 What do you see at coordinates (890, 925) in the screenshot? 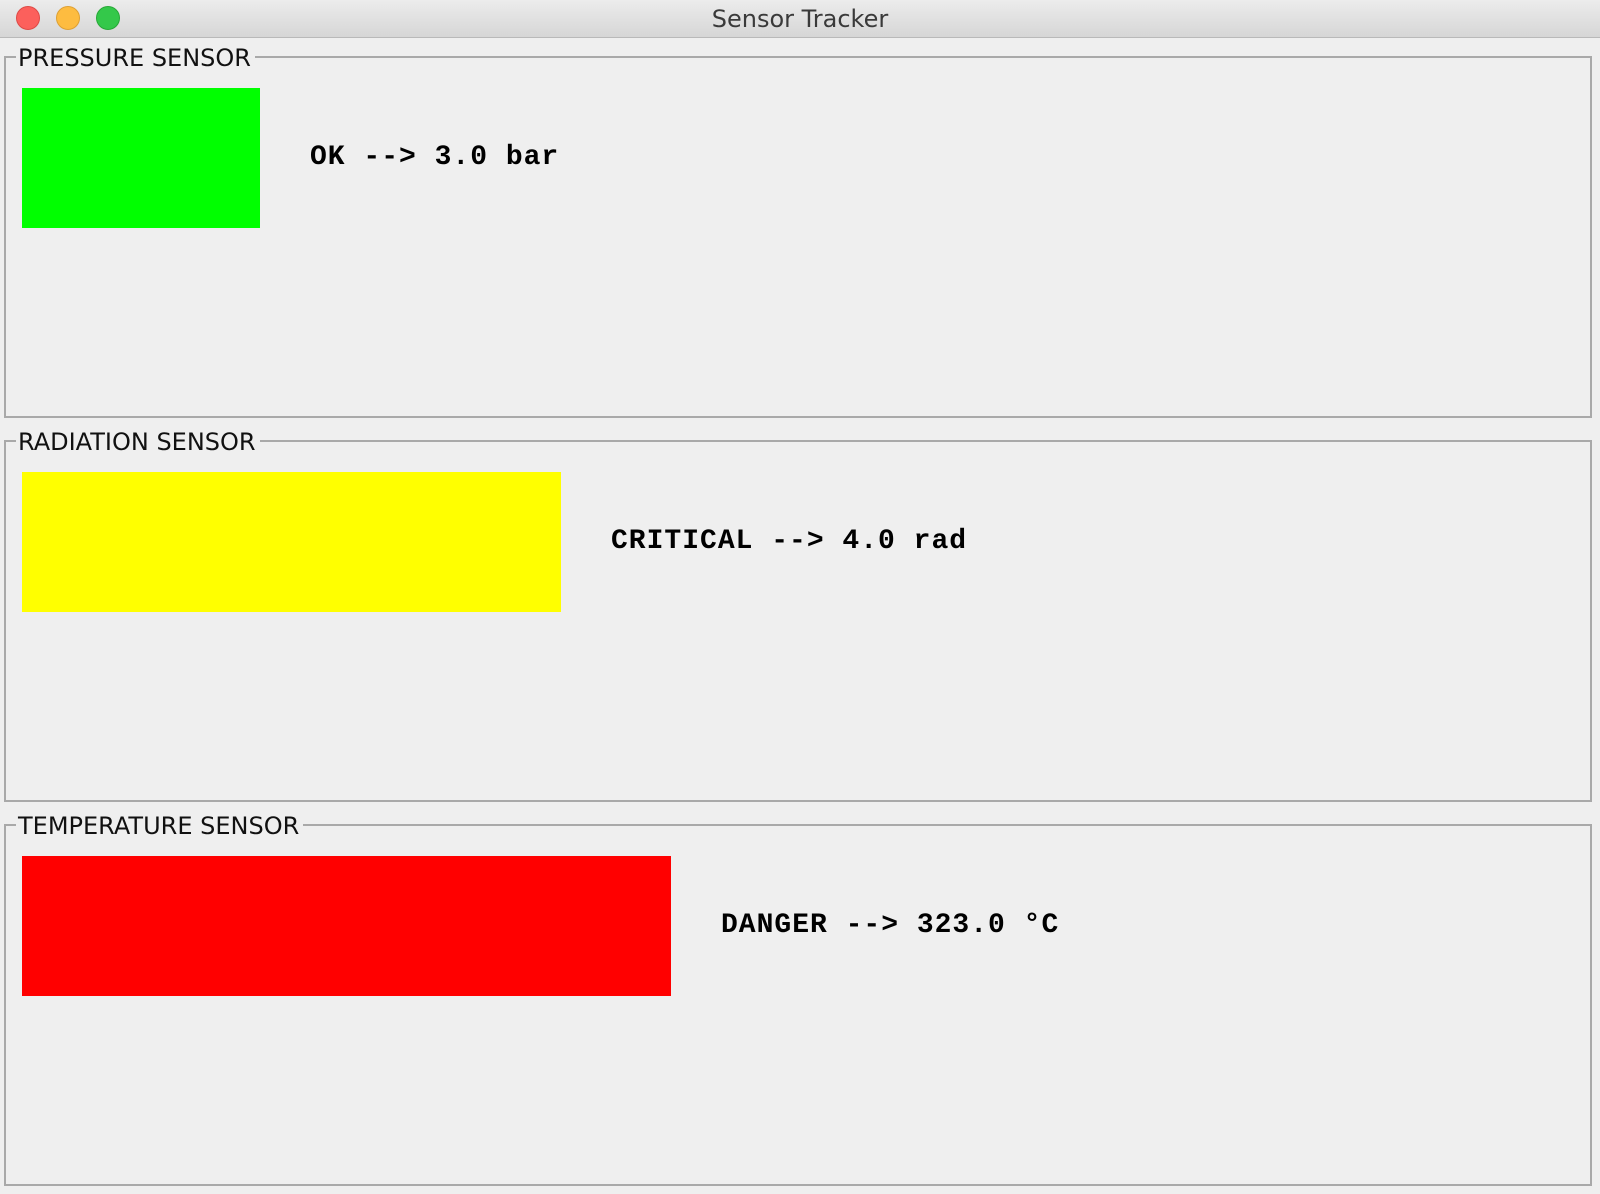
I see `sensor-status-text: DANGER --> 323.0 °C` at bounding box center [890, 925].